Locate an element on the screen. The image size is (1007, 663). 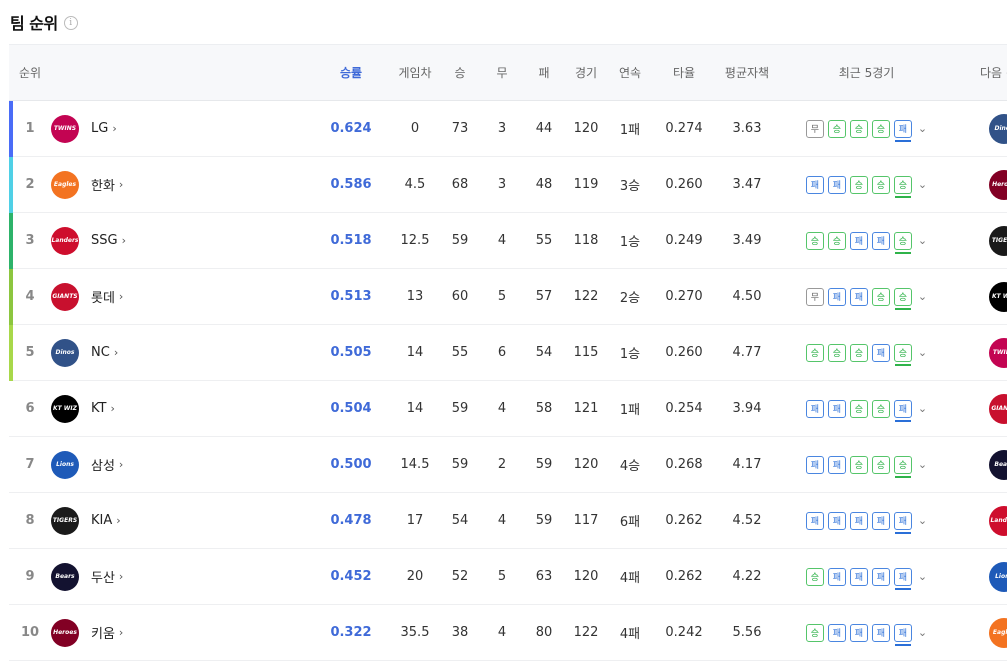
next-game: Dinos is located at coordinates (980, 128).